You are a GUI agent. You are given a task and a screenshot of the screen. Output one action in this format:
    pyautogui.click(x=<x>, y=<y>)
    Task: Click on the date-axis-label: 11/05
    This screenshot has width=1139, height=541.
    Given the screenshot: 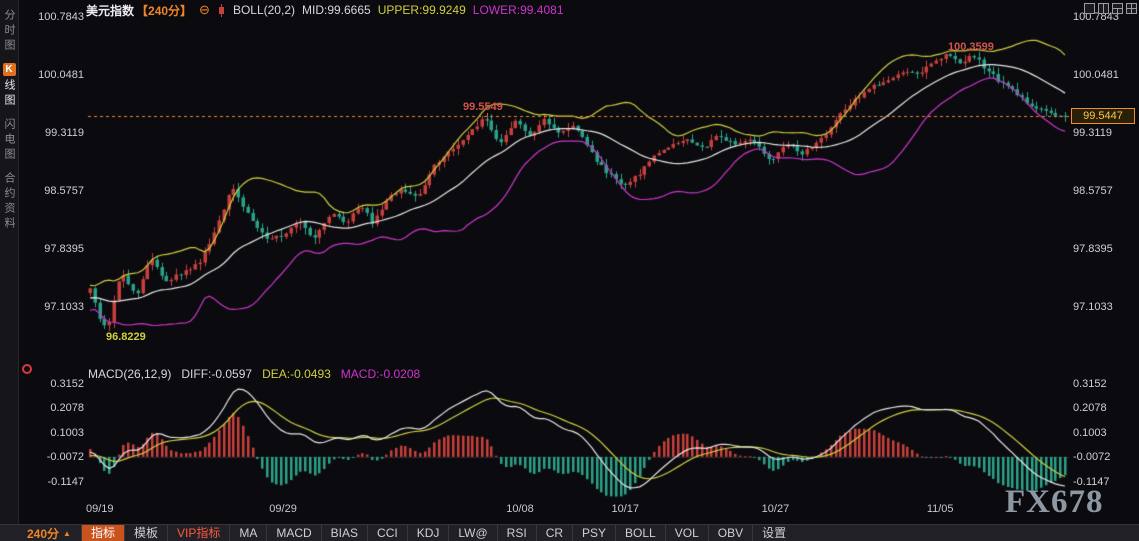 What is the action you would take?
    pyautogui.click(x=940, y=509)
    